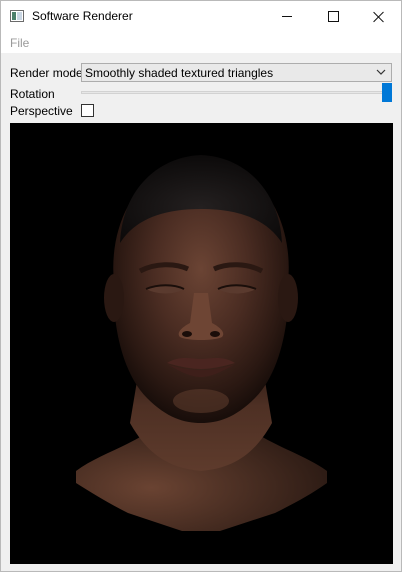 This screenshot has height=572, width=402. What do you see at coordinates (234, 92) in the screenshot?
I see `rotation-slider-track` at bounding box center [234, 92].